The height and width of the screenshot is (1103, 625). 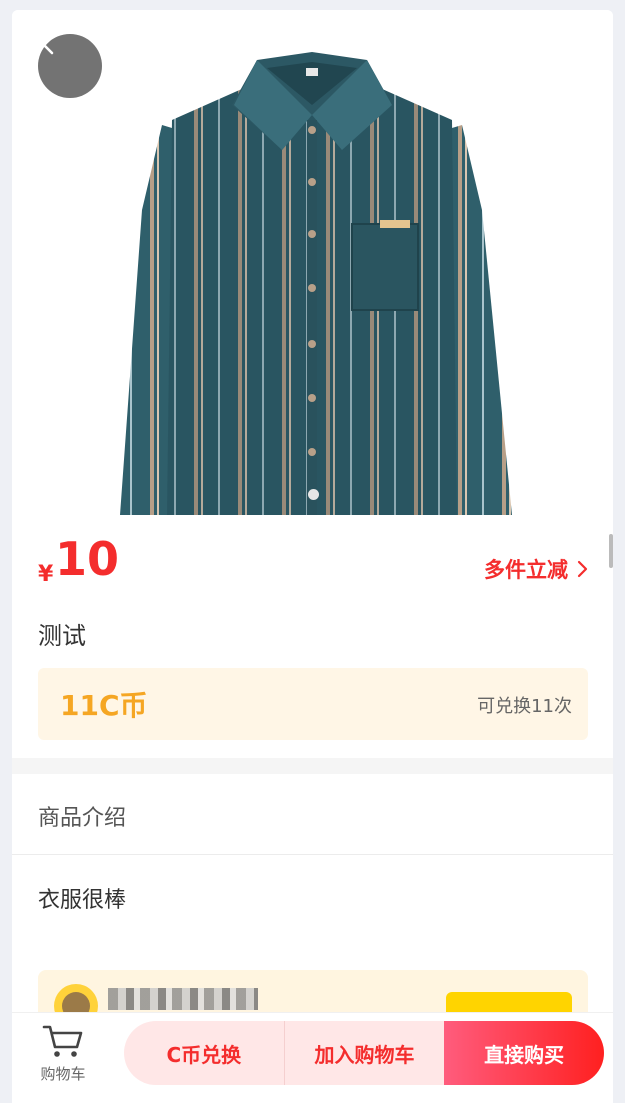 I want to click on product-title: 测试, so click(x=62, y=636).